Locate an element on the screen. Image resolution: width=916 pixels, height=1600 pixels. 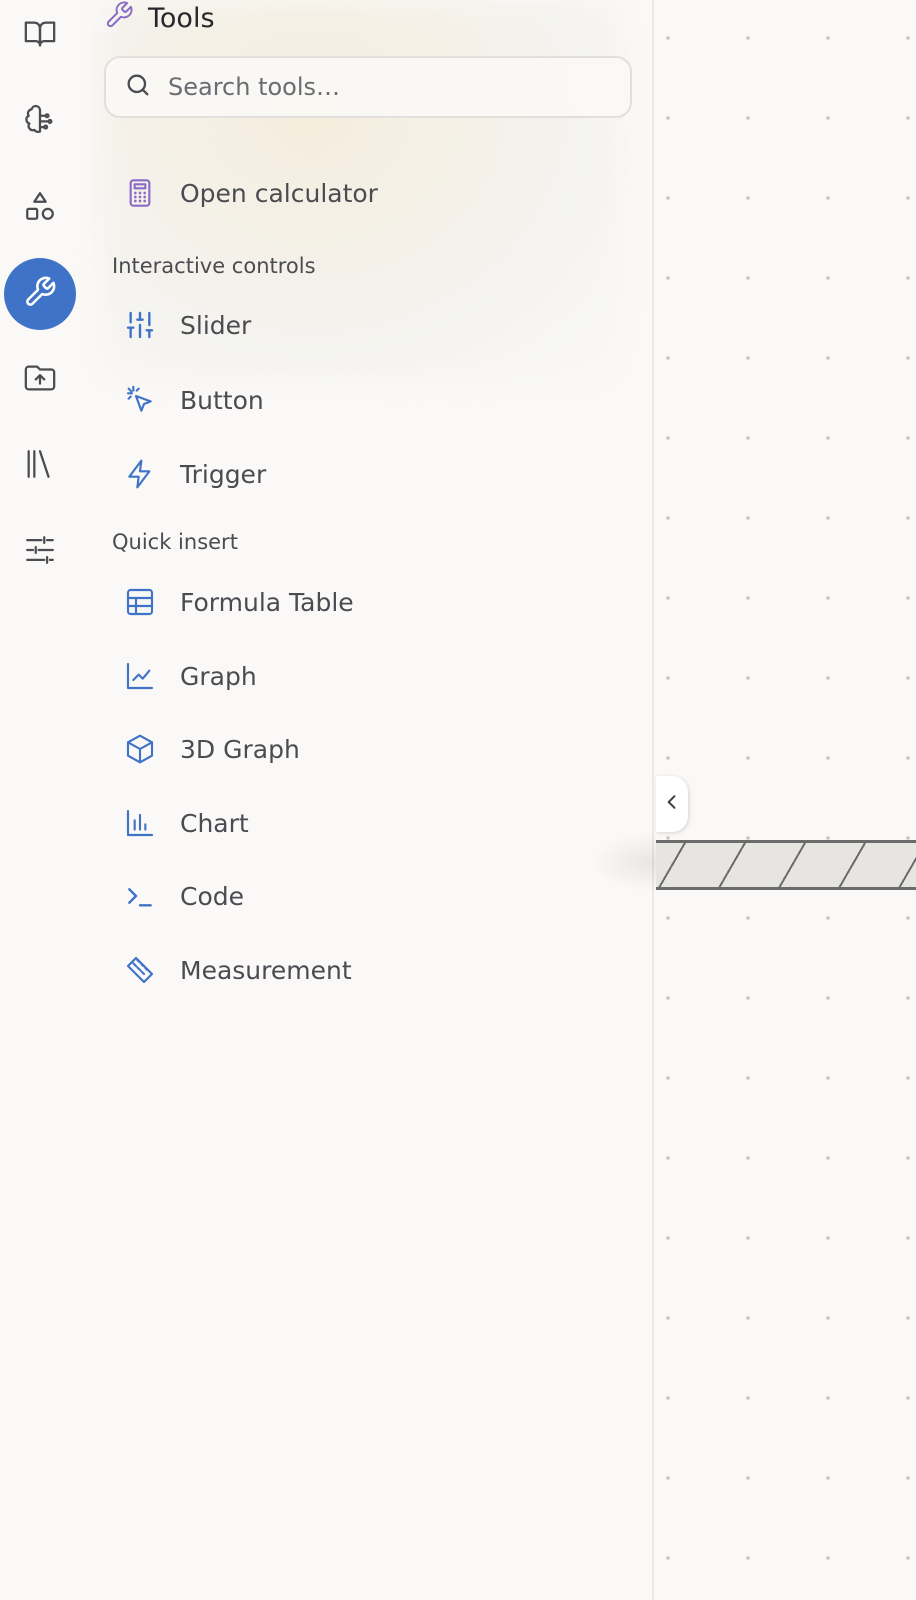
item-label: Measurement is located at coordinates (266, 970).